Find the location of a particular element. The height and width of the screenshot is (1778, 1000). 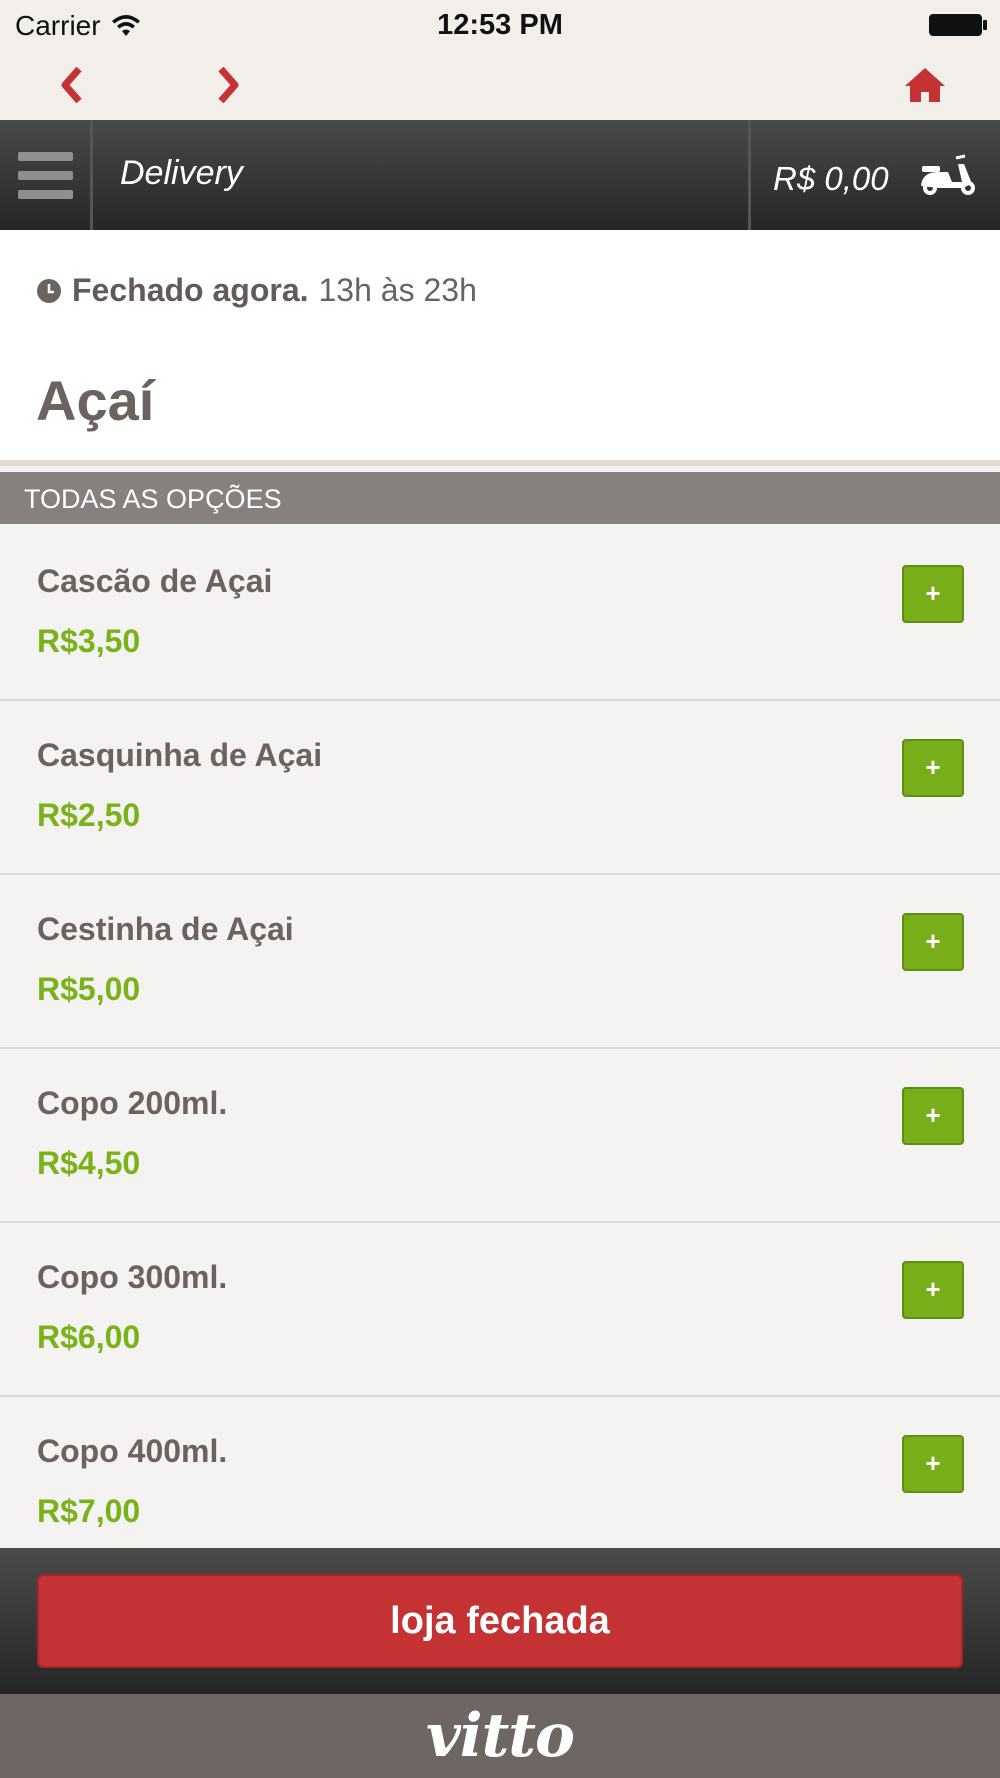

store-info: Fechado agora. 13h às 23h Açaí is located at coordinates (500, 348).